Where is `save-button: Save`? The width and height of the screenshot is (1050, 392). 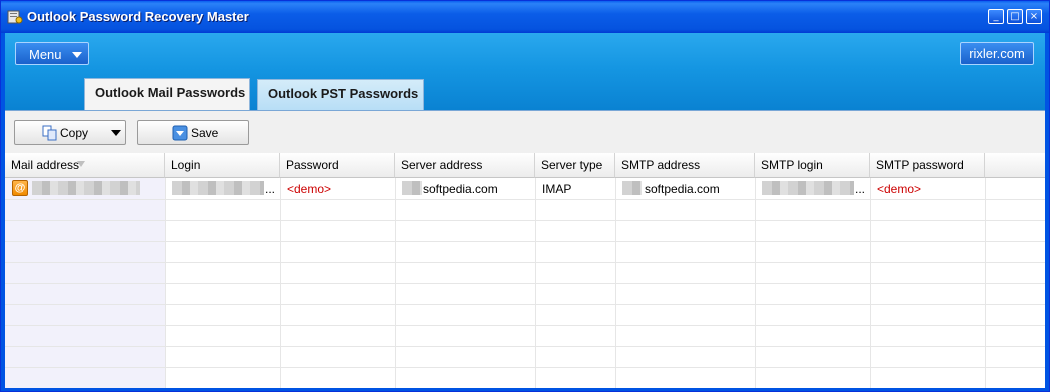 save-button: Save is located at coordinates (193, 132).